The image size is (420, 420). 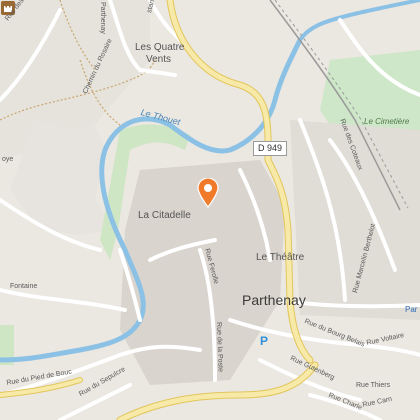 I want to click on street-label: oye, so click(x=8, y=159).